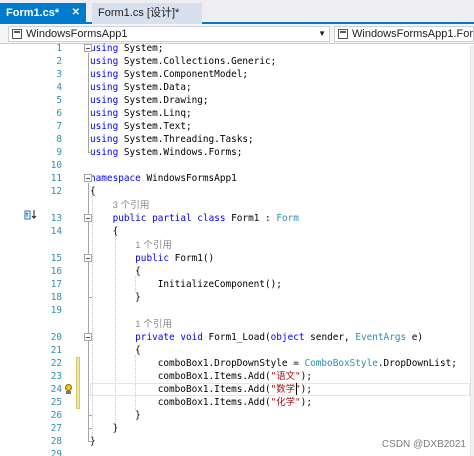 Image resolution: width=474 pixels, height=456 pixels. What do you see at coordinates (322, 34) in the screenshot?
I see `chevron-down-icon: ▼` at bounding box center [322, 34].